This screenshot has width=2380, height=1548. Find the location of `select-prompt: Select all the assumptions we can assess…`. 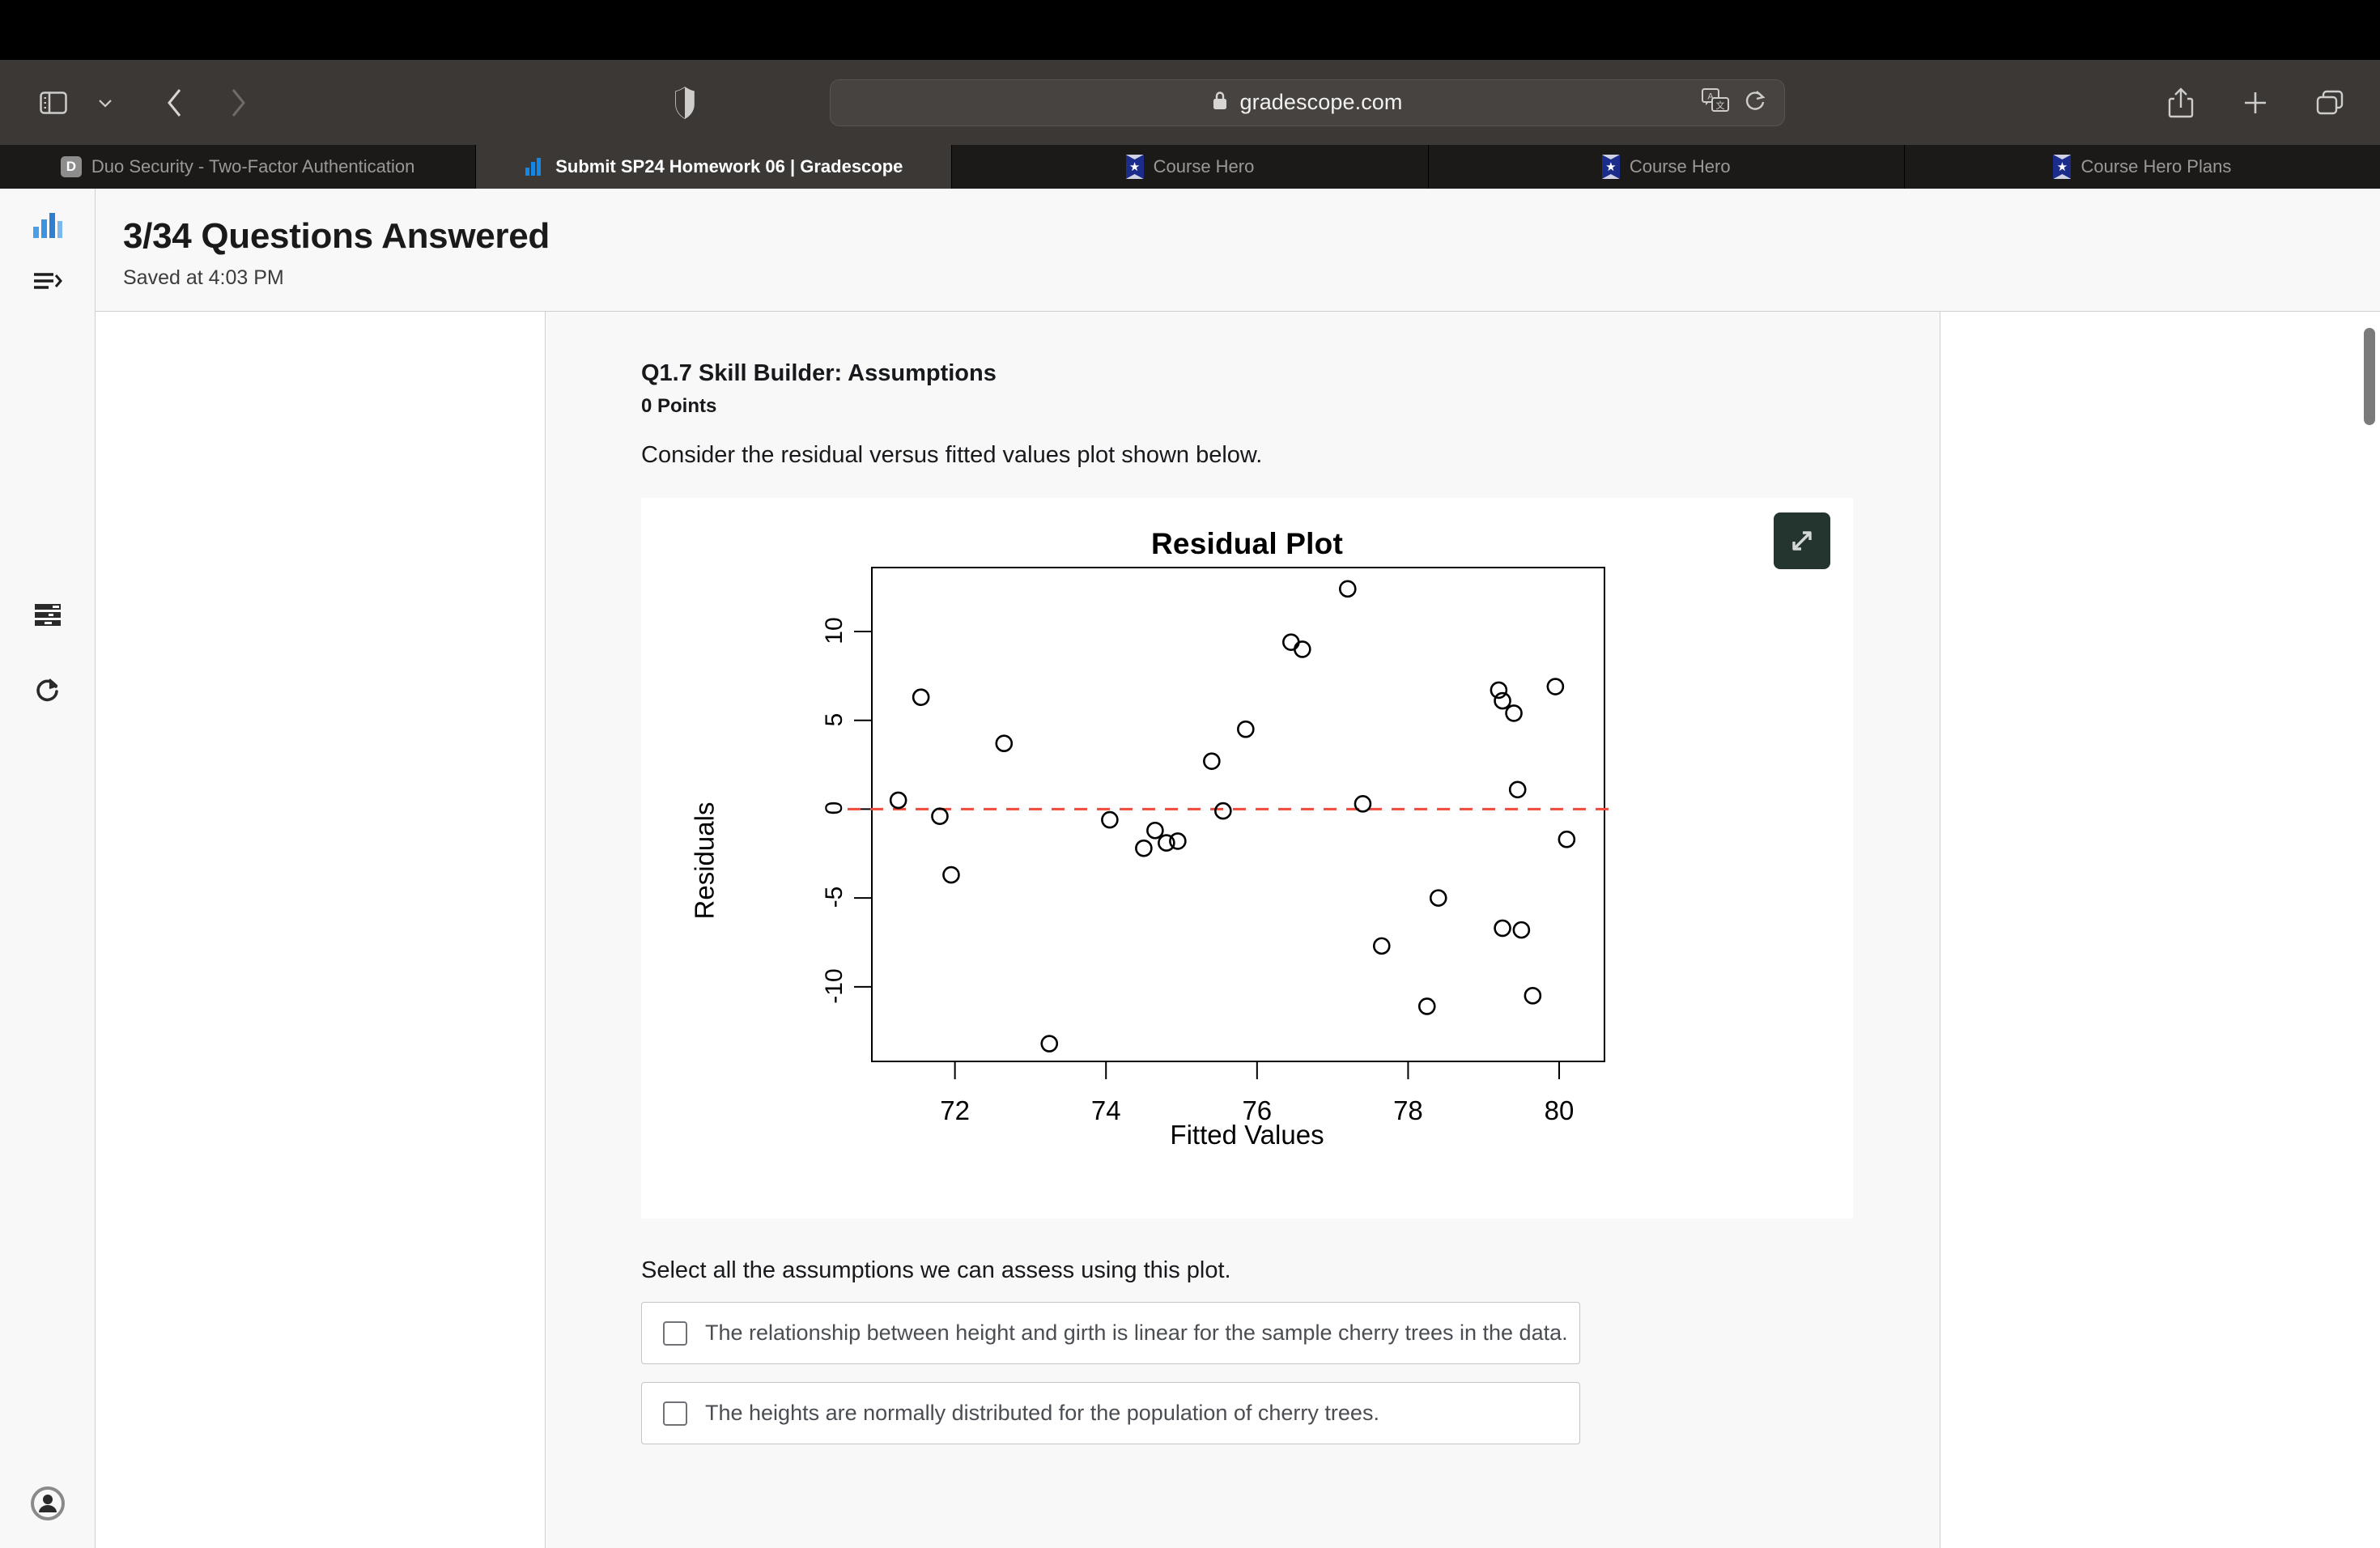

select-prompt: Select all the assumptions we can assess… is located at coordinates (936, 1270).